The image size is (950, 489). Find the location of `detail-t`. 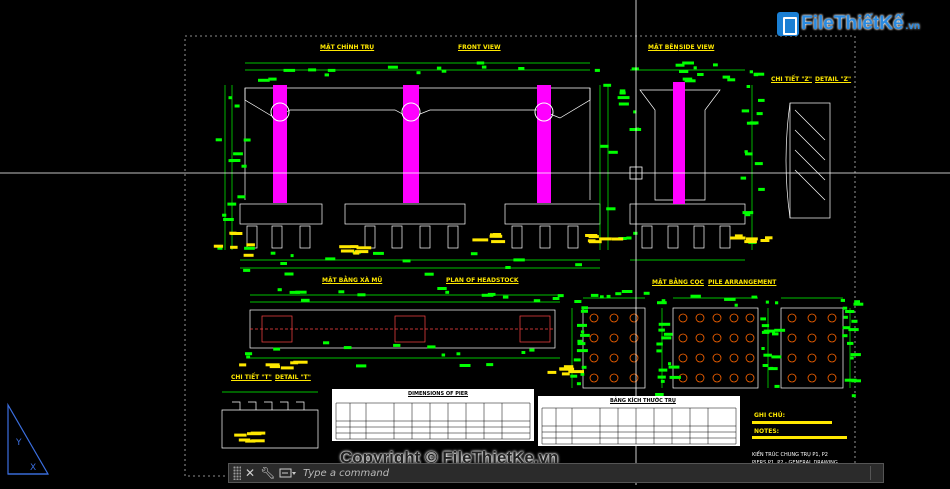

detail-t is located at coordinates (270, 420).